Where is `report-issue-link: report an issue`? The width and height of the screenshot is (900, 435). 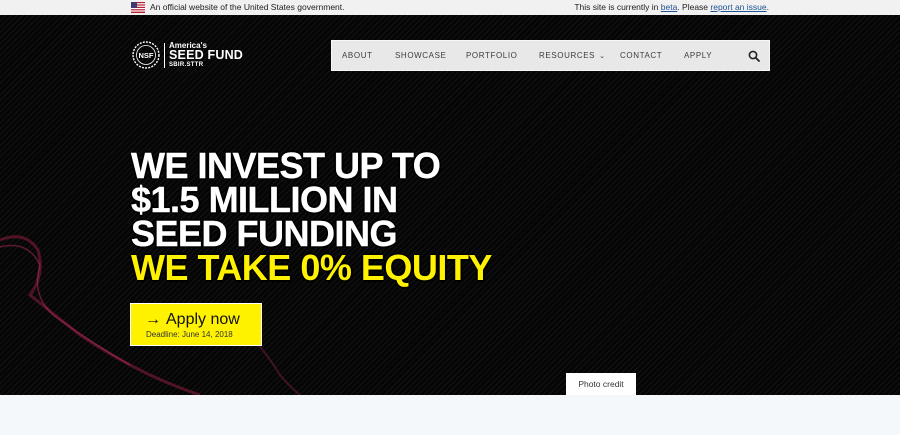
report-issue-link: report an issue is located at coordinates (738, 7).